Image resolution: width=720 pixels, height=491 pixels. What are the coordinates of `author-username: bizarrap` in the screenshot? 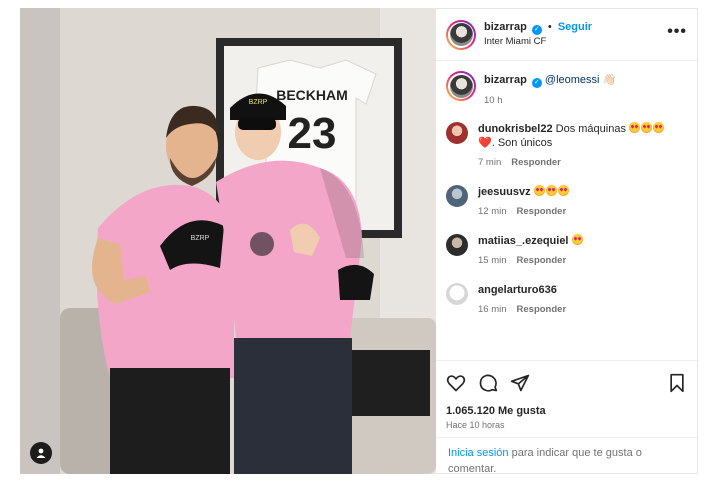 It's located at (505, 27).